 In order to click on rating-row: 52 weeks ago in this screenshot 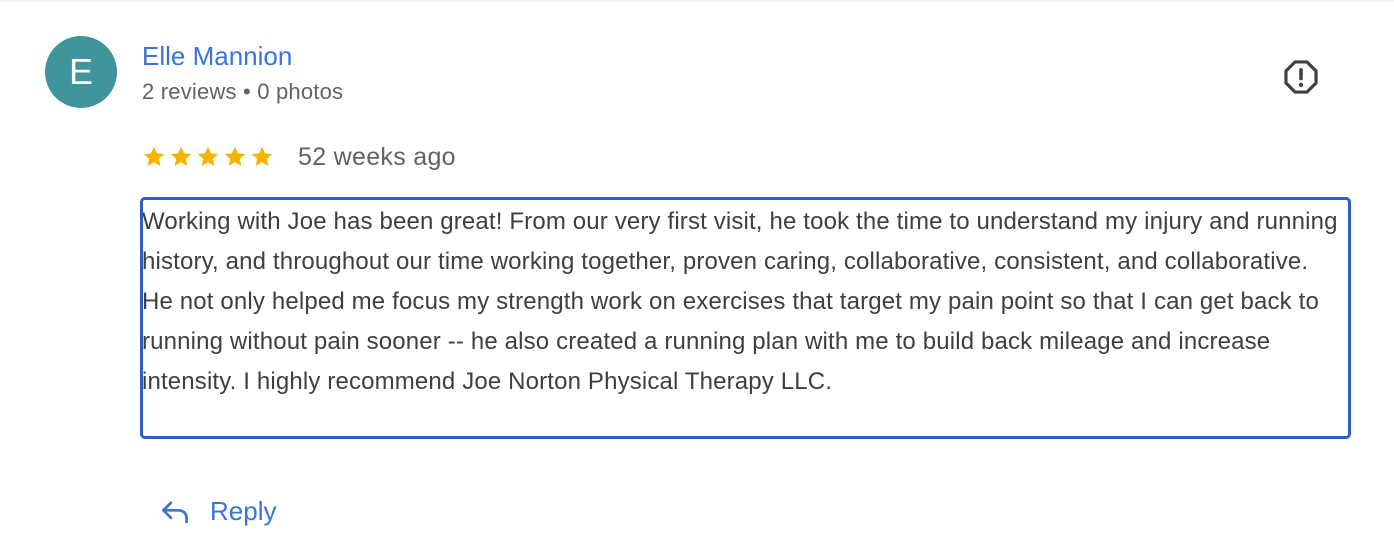, I will do `click(299, 157)`.